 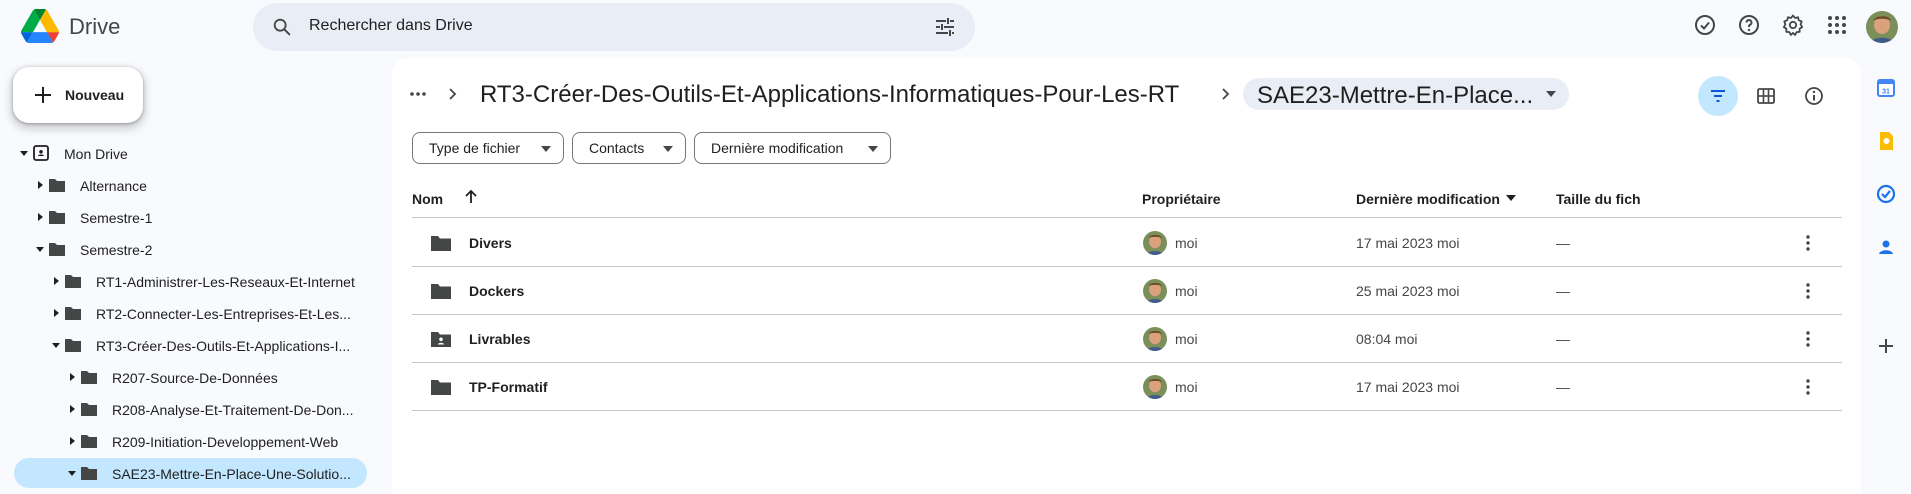 I want to click on shared-folder-icon, so click(x=441, y=339).